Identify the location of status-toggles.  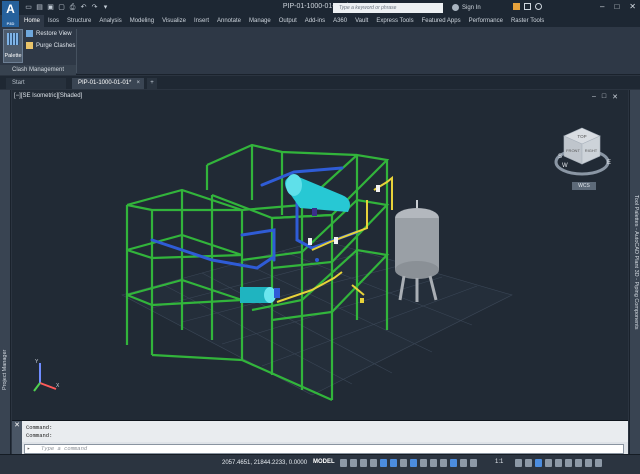
(408, 463).